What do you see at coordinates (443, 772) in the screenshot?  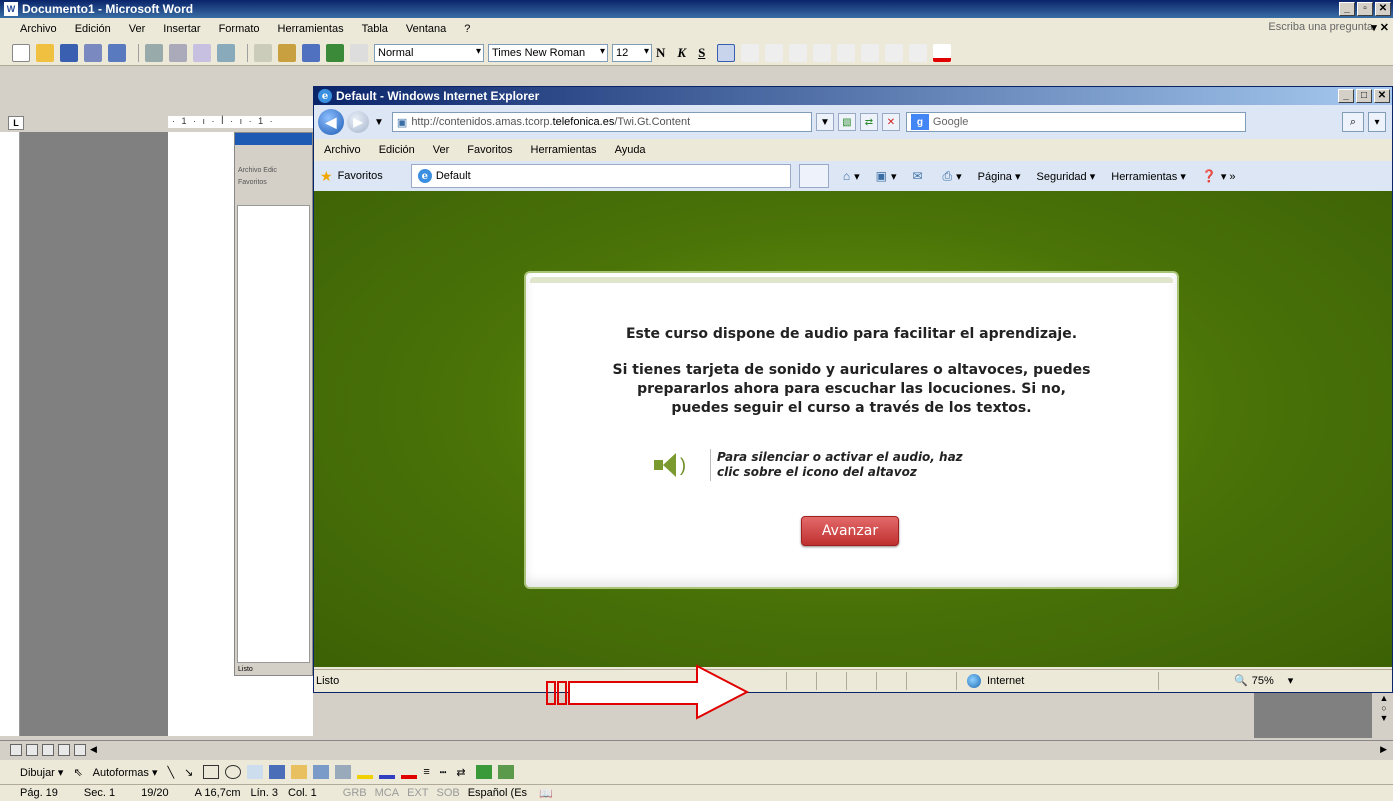 I see `dash-style-icon: ┅` at bounding box center [443, 772].